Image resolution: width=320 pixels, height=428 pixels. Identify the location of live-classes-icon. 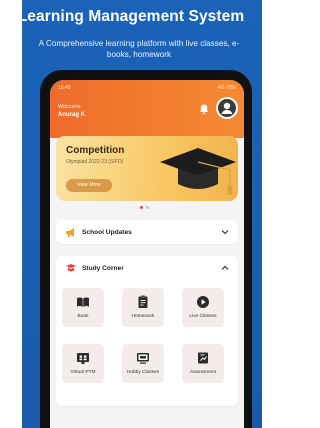
(203, 302).